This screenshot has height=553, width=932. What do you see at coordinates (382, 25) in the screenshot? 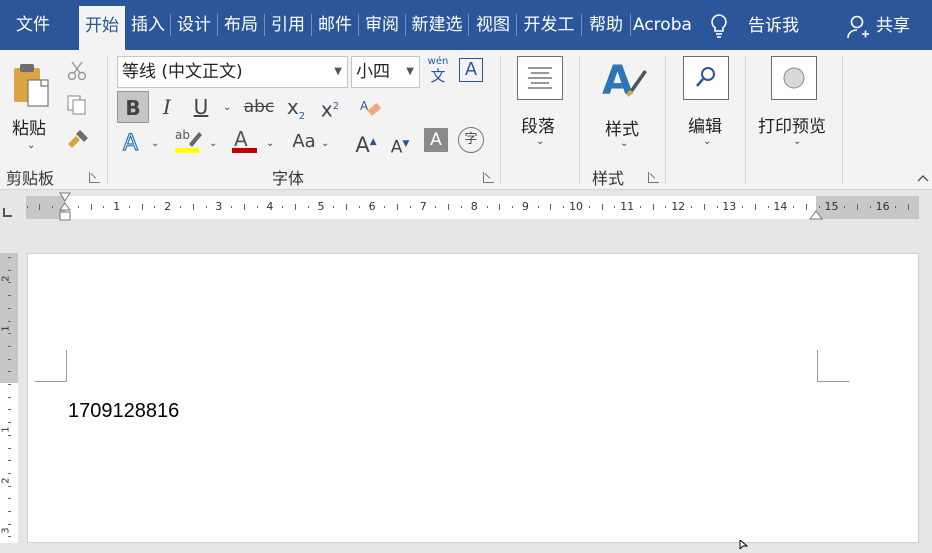
I see `tab-review: 审阅` at bounding box center [382, 25].